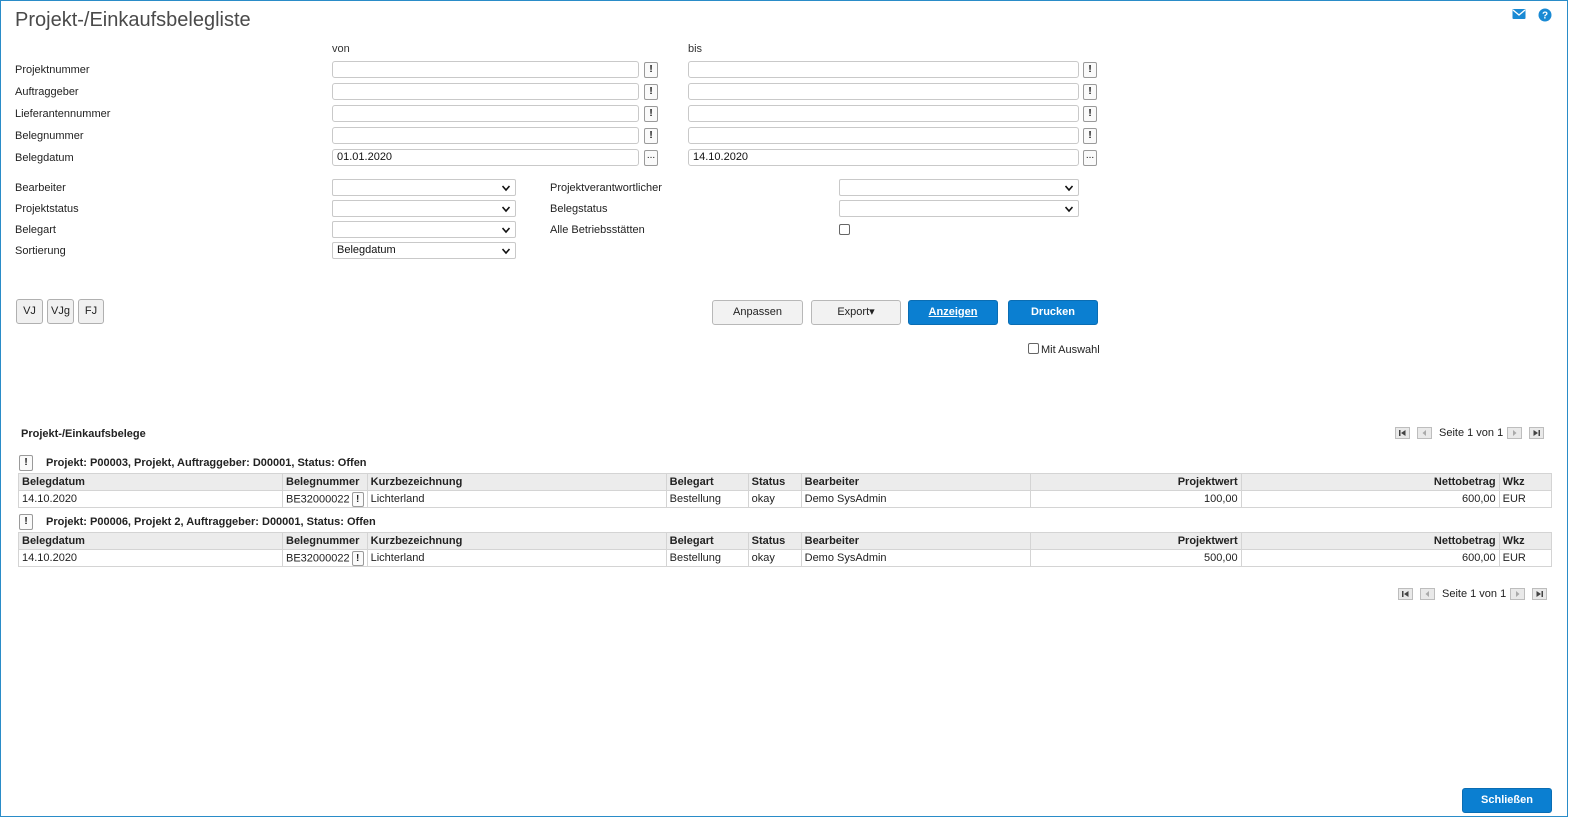 The width and height of the screenshot is (1574, 820). What do you see at coordinates (883, 91) in the screenshot?
I see `auftraggeber-to-input` at bounding box center [883, 91].